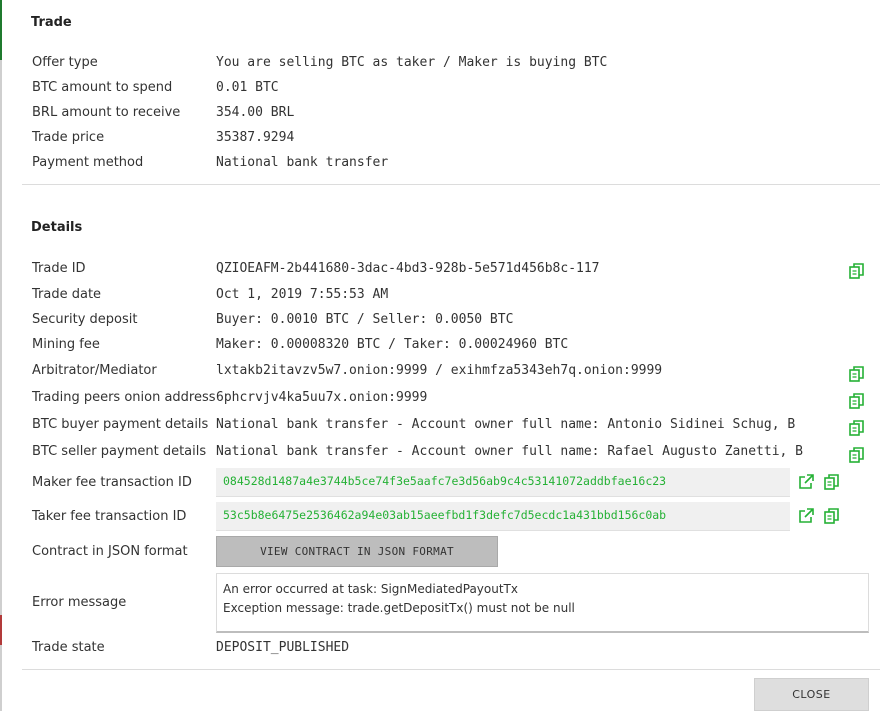 The image size is (887, 711). I want to click on buyer-payment-label: BTC buyer payment details, so click(120, 424).